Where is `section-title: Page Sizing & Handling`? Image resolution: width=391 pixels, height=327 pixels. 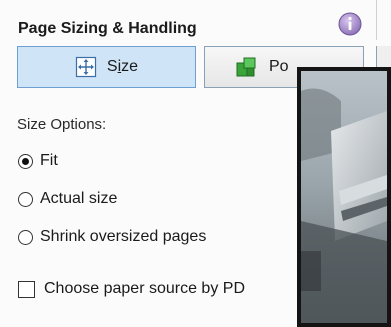 section-title: Page Sizing & Handling is located at coordinates (107, 28).